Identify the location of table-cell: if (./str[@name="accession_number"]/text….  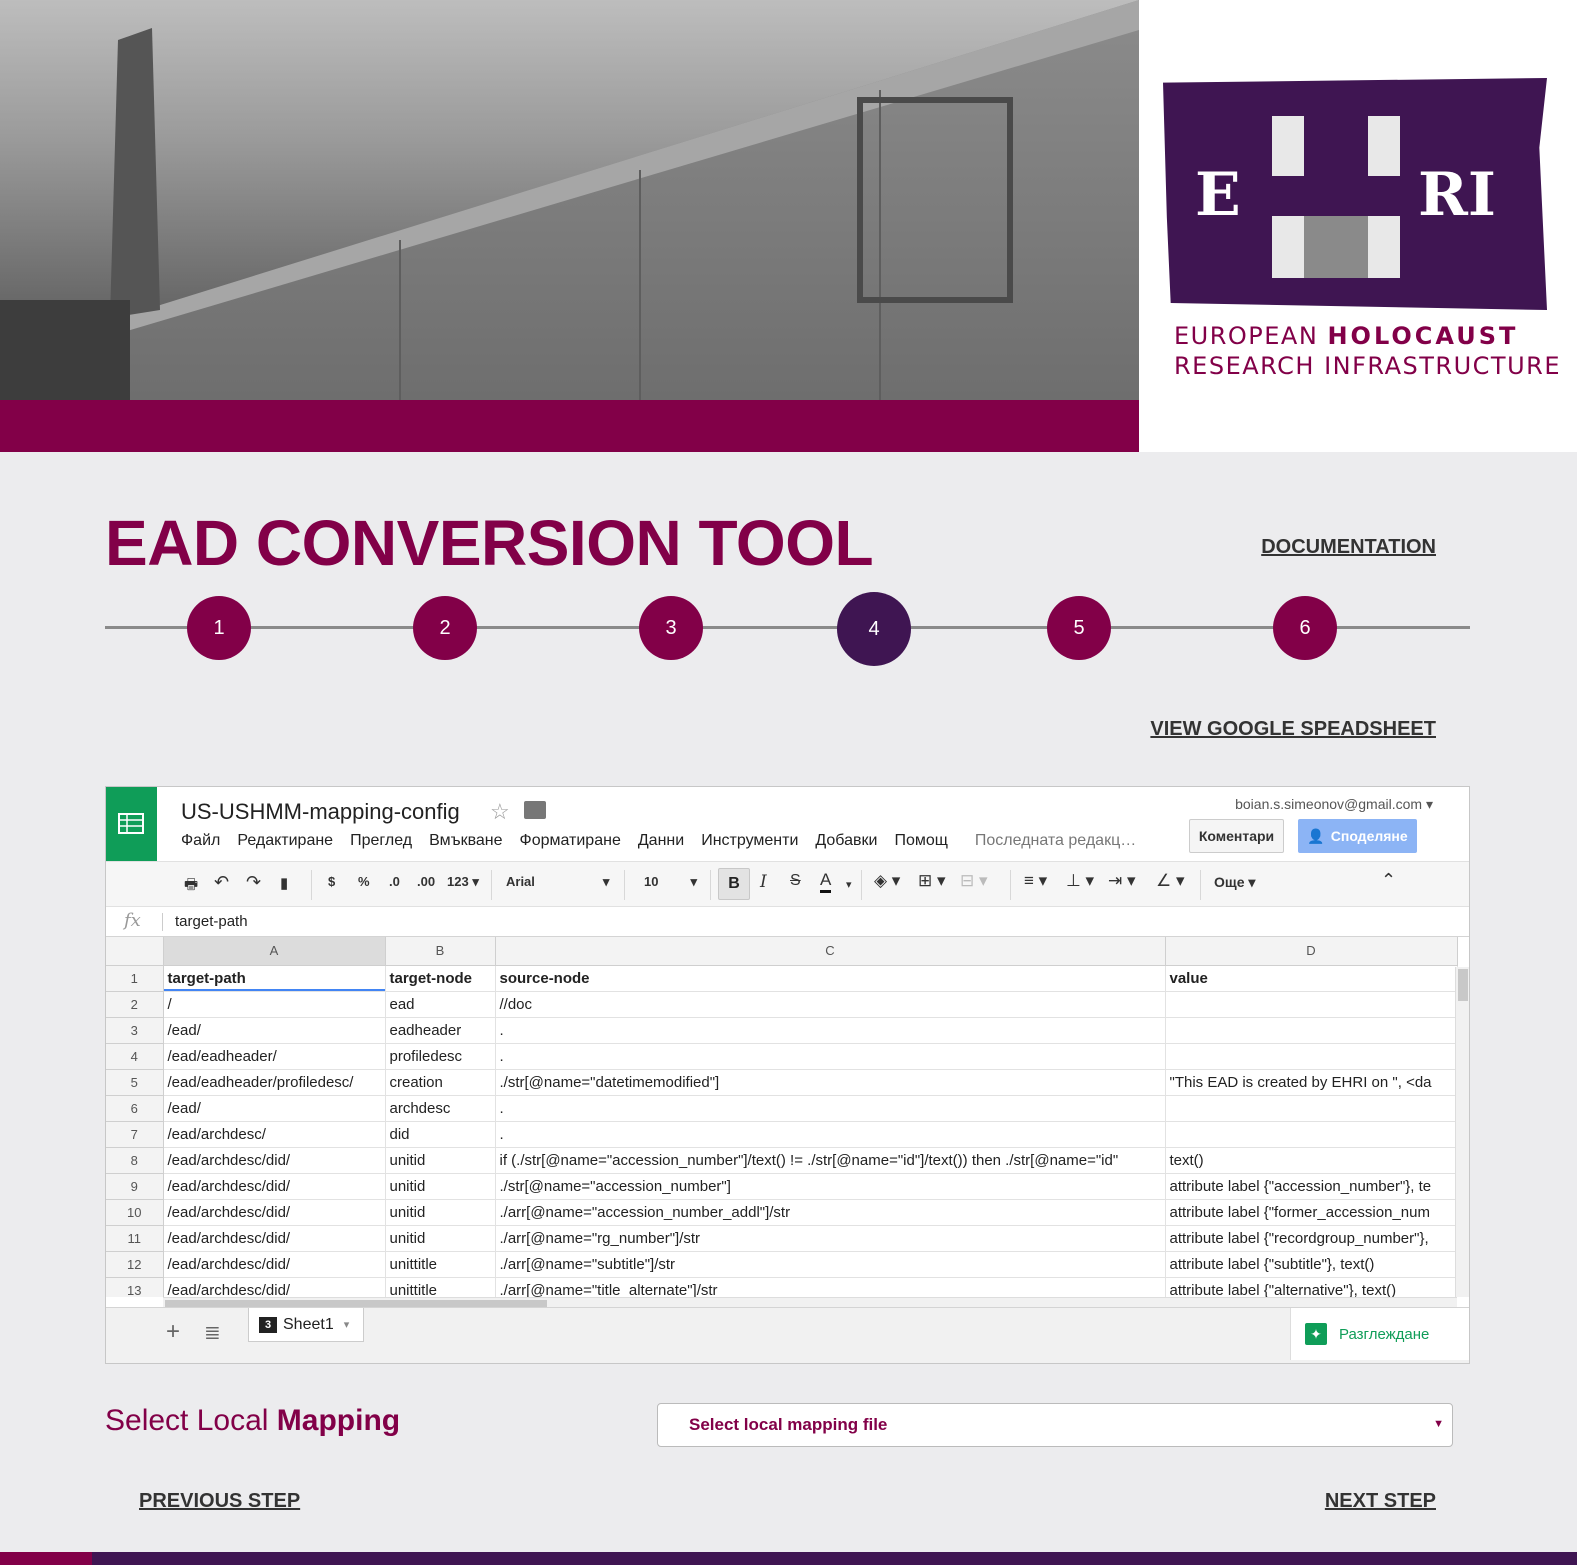
(830, 1160).